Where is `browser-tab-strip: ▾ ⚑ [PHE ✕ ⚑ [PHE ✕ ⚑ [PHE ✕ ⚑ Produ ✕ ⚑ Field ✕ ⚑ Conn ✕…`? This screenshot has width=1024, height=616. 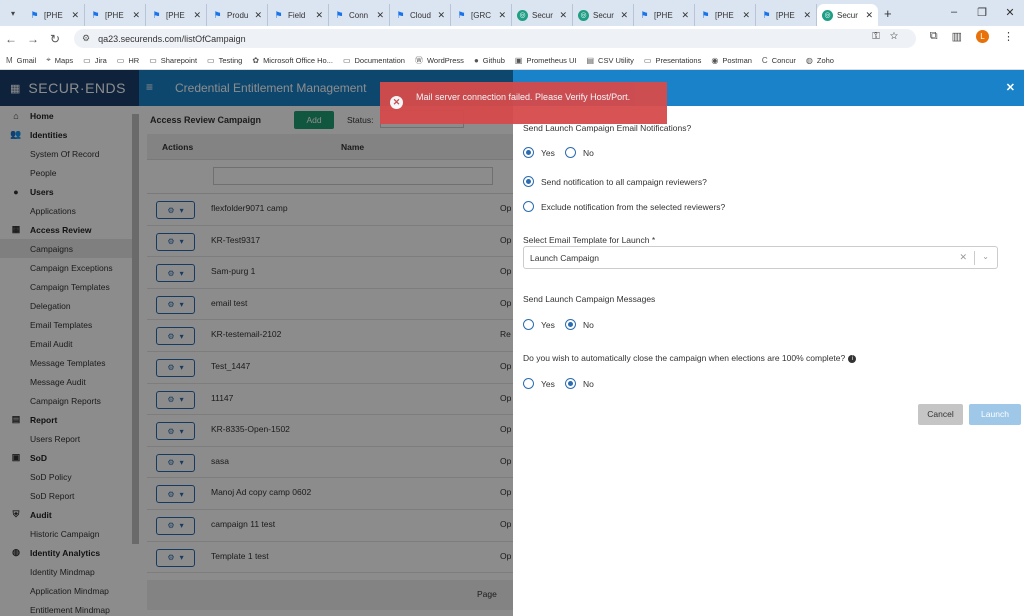
browser-tab-strip: ▾ ⚑ [PHE ✕ ⚑ [PHE ✕ ⚑ [PHE ✕ ⚑ Produ ✕ ⚑ Field ✕ ⚑ Conn ✕… is located at coordinates (512, 13).